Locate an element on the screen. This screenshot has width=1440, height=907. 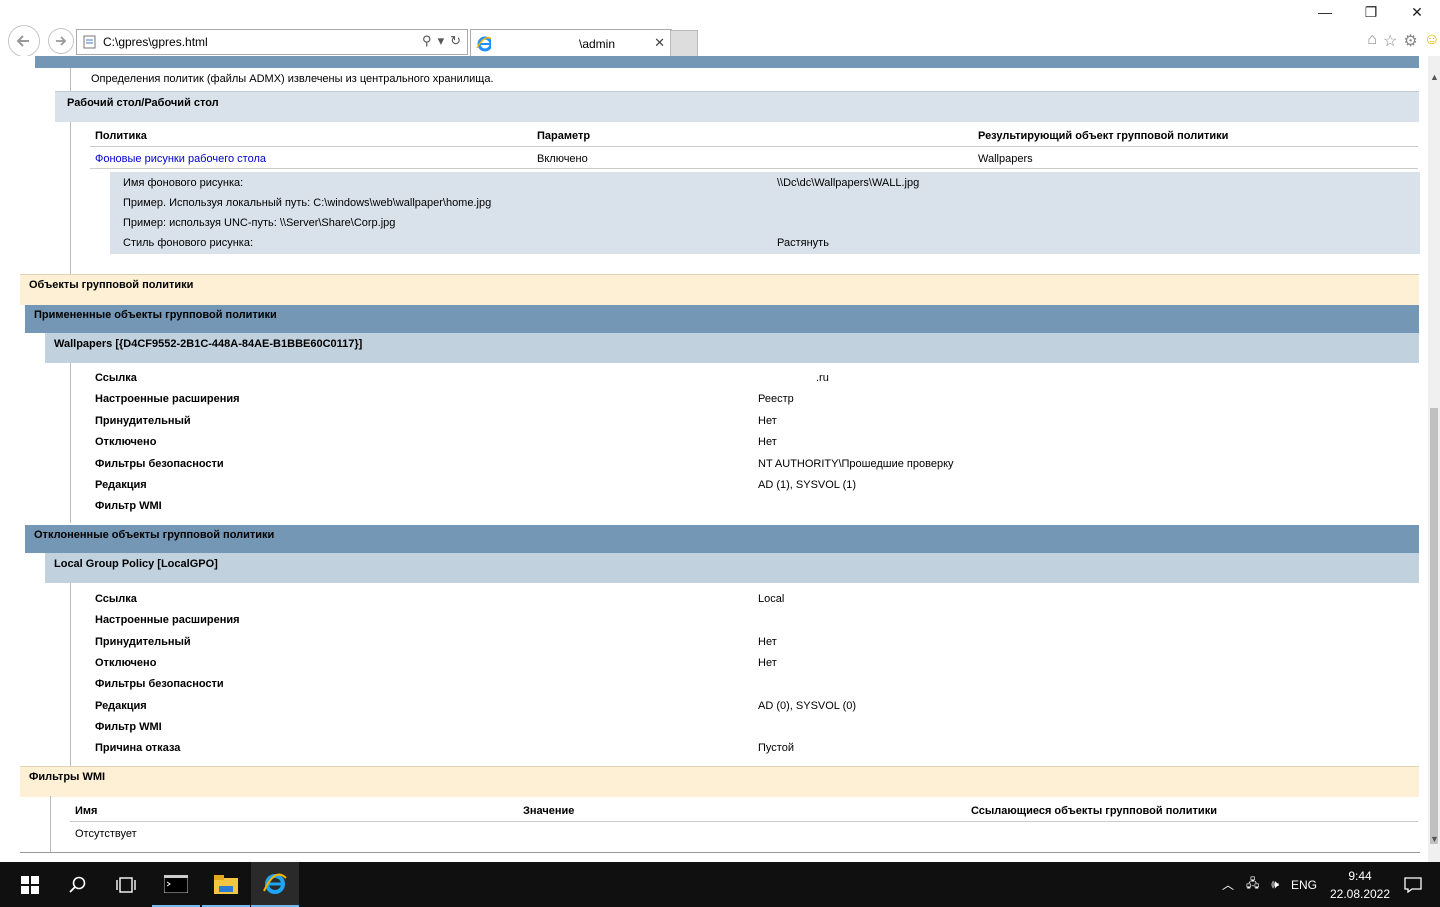
language-indicator: ENG is located at coordinates (1304, 885).